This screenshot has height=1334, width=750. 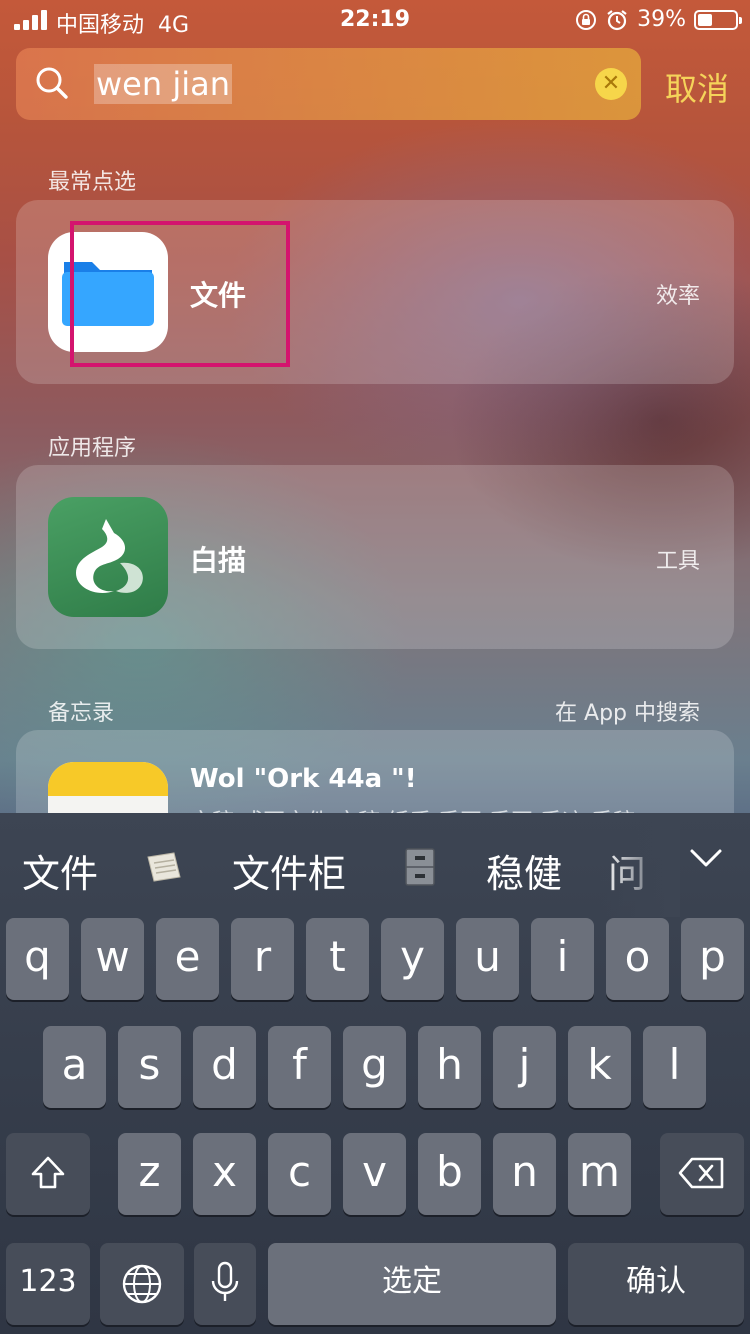 What do you see at coordinates (224, 1067) in the screenshot?
I see `key-d: d` at bounding box center [224, 1067].